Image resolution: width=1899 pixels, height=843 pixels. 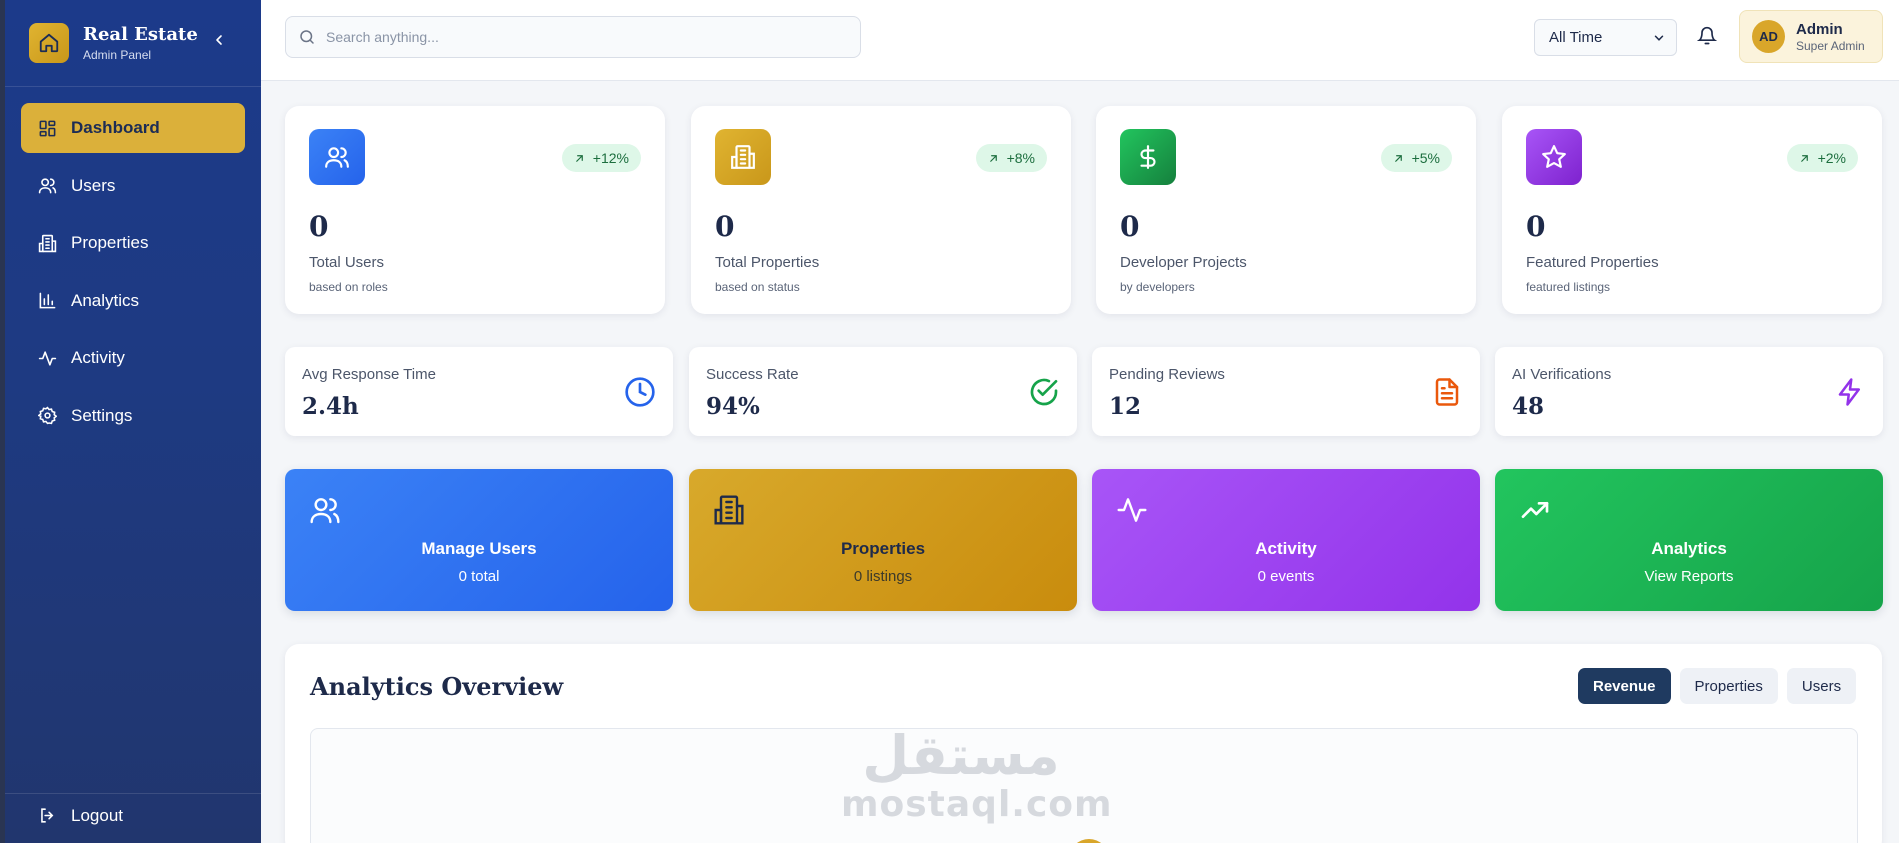 I want to click on chart-tabs: Revenue Properties Users, so click(x=1717, y=686).